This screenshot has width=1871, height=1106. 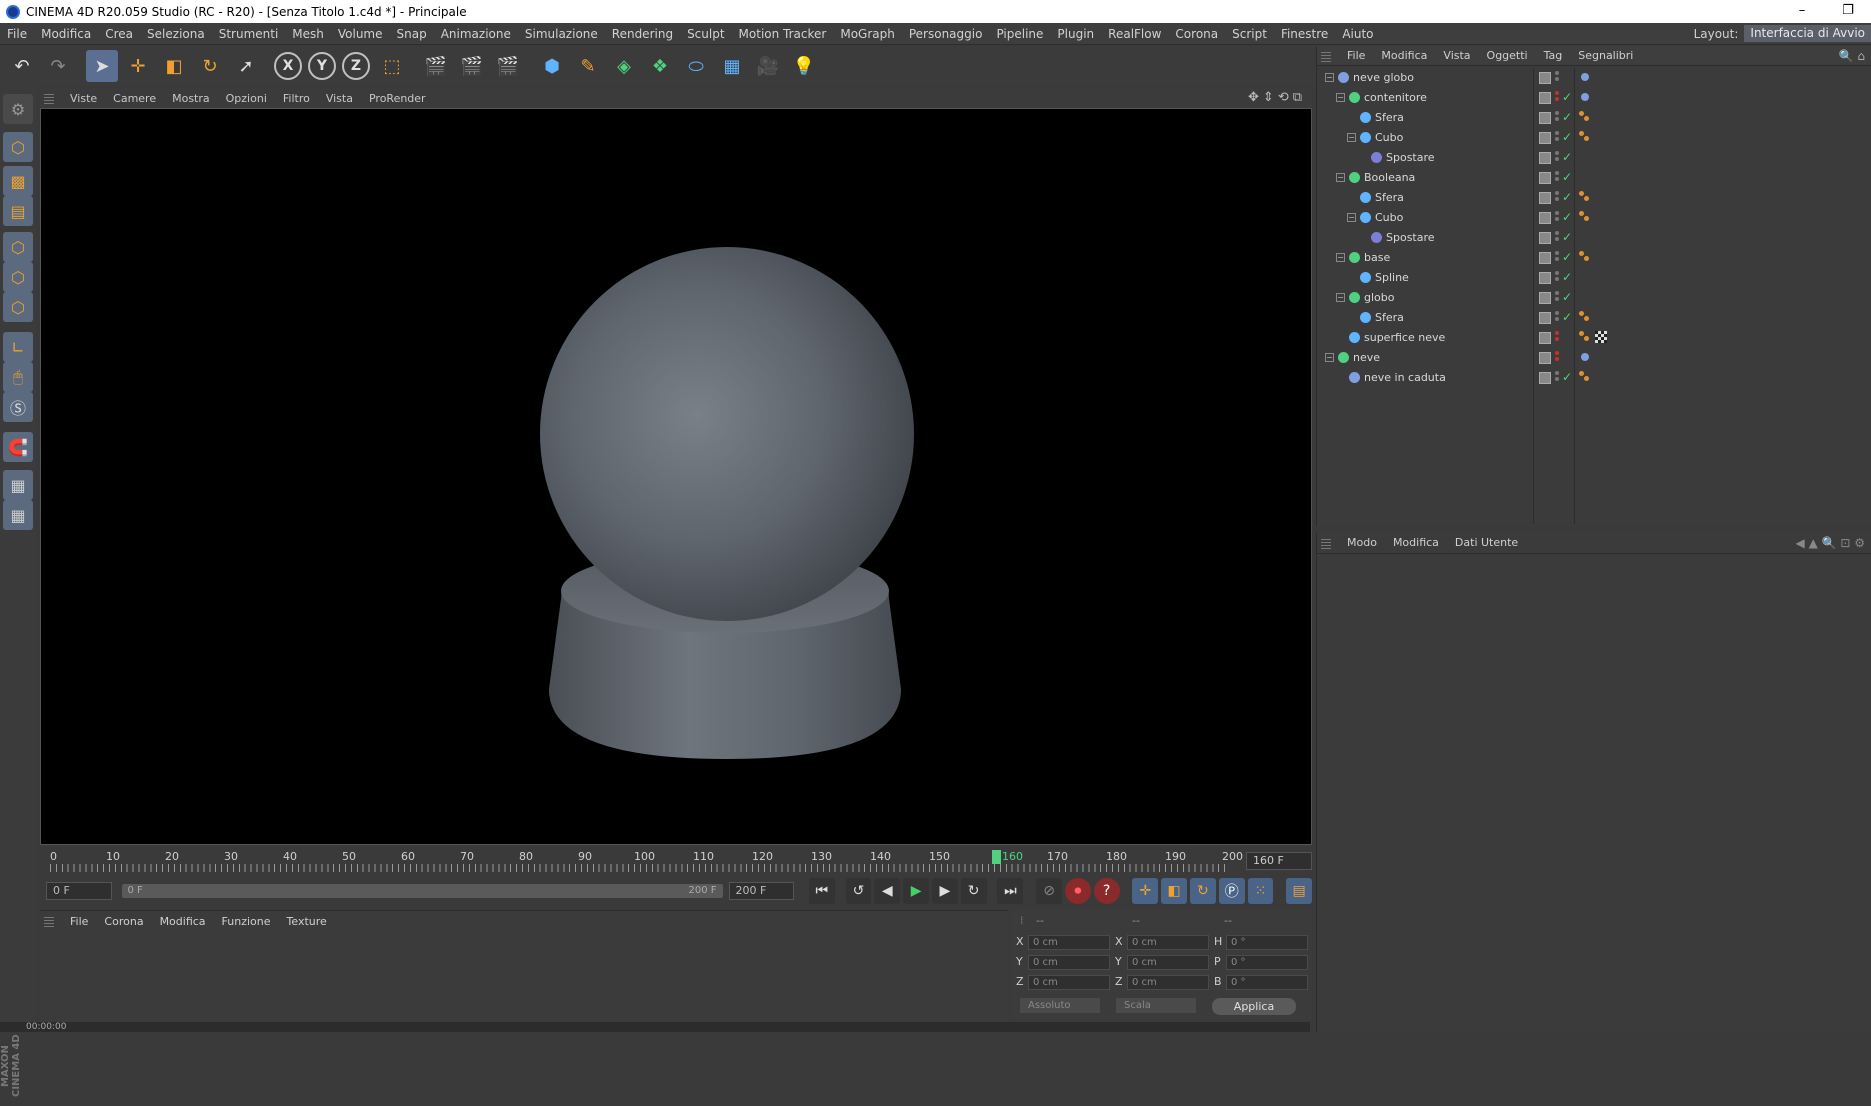 I want to click on object-row: neve in caduta ✓, so click(x=1594, y=378).